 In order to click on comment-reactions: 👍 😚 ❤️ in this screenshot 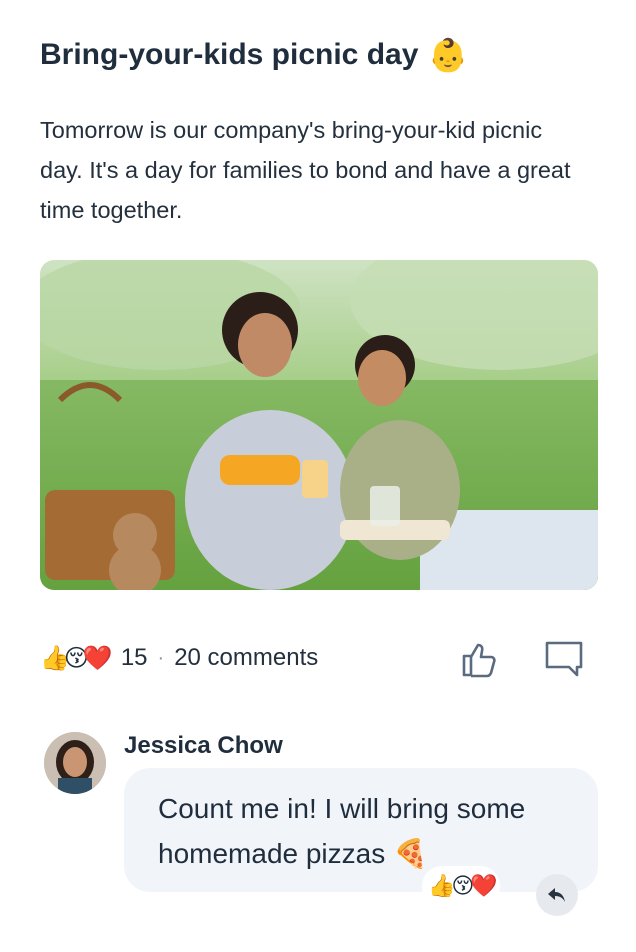, I will do `click(461, 886)`.